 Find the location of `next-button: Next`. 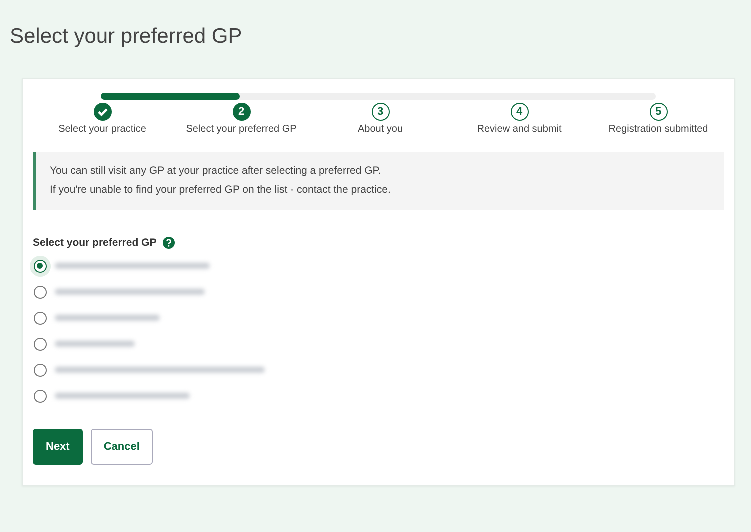

next-button: Next is located at coordinates (58, 447).